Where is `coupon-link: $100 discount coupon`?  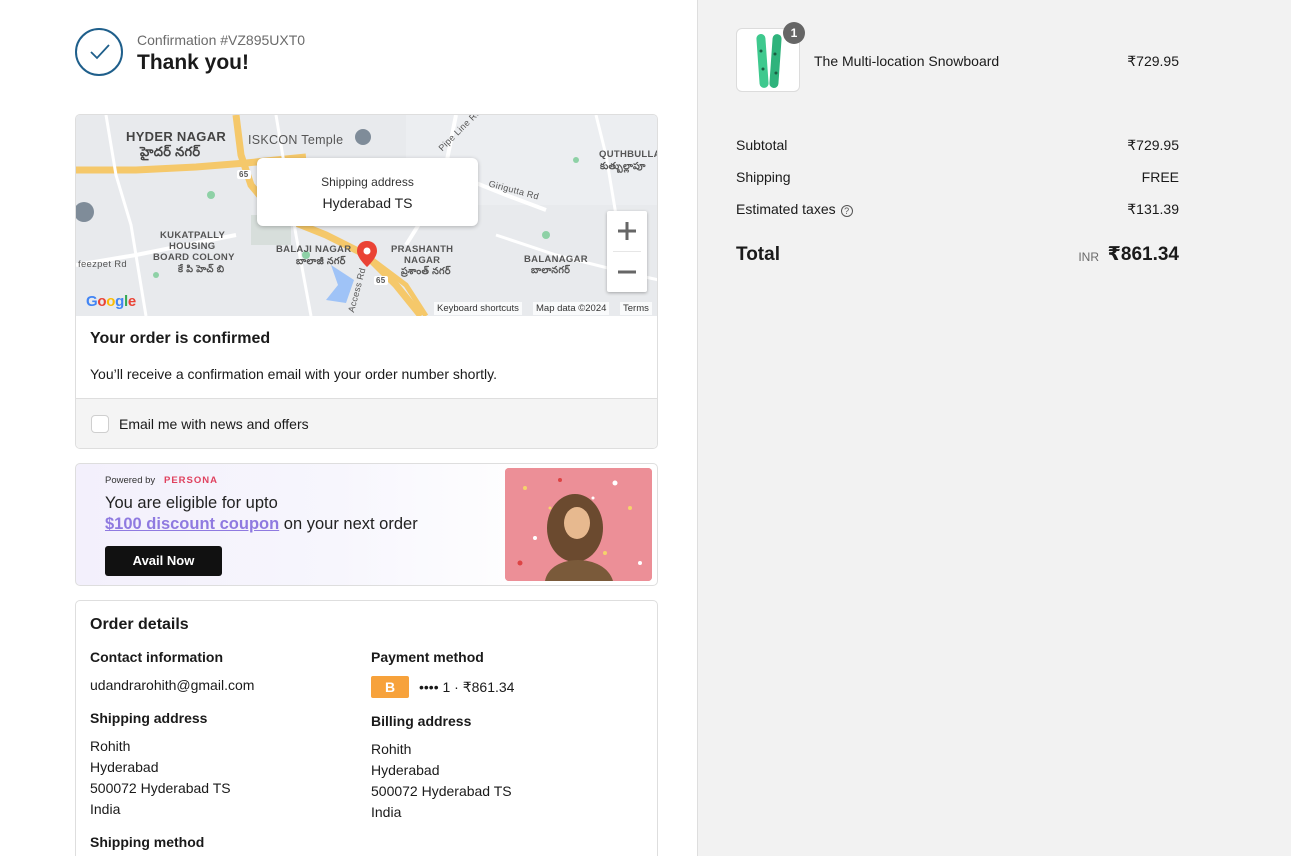 coupon-link: $100 discount coupon is located at coordinates (192, 524).